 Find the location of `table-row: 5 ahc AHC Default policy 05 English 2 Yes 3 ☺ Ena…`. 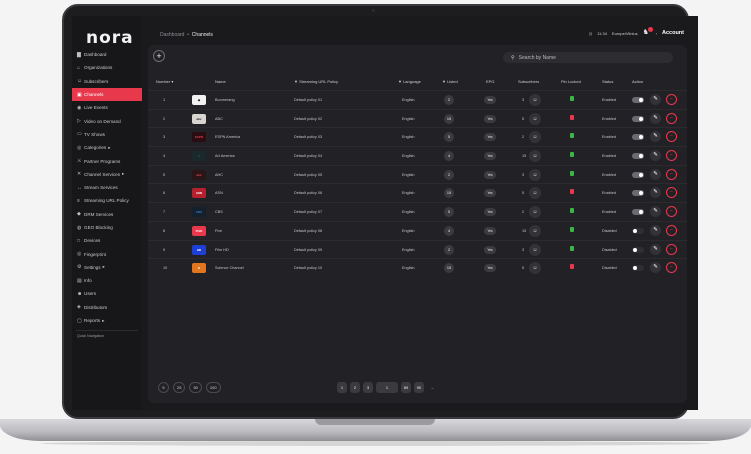

table-row: 5 ahc AHC Default policy 05 English 2 Yes 3 ☺ Ena… is located at coordinates (417, 174).